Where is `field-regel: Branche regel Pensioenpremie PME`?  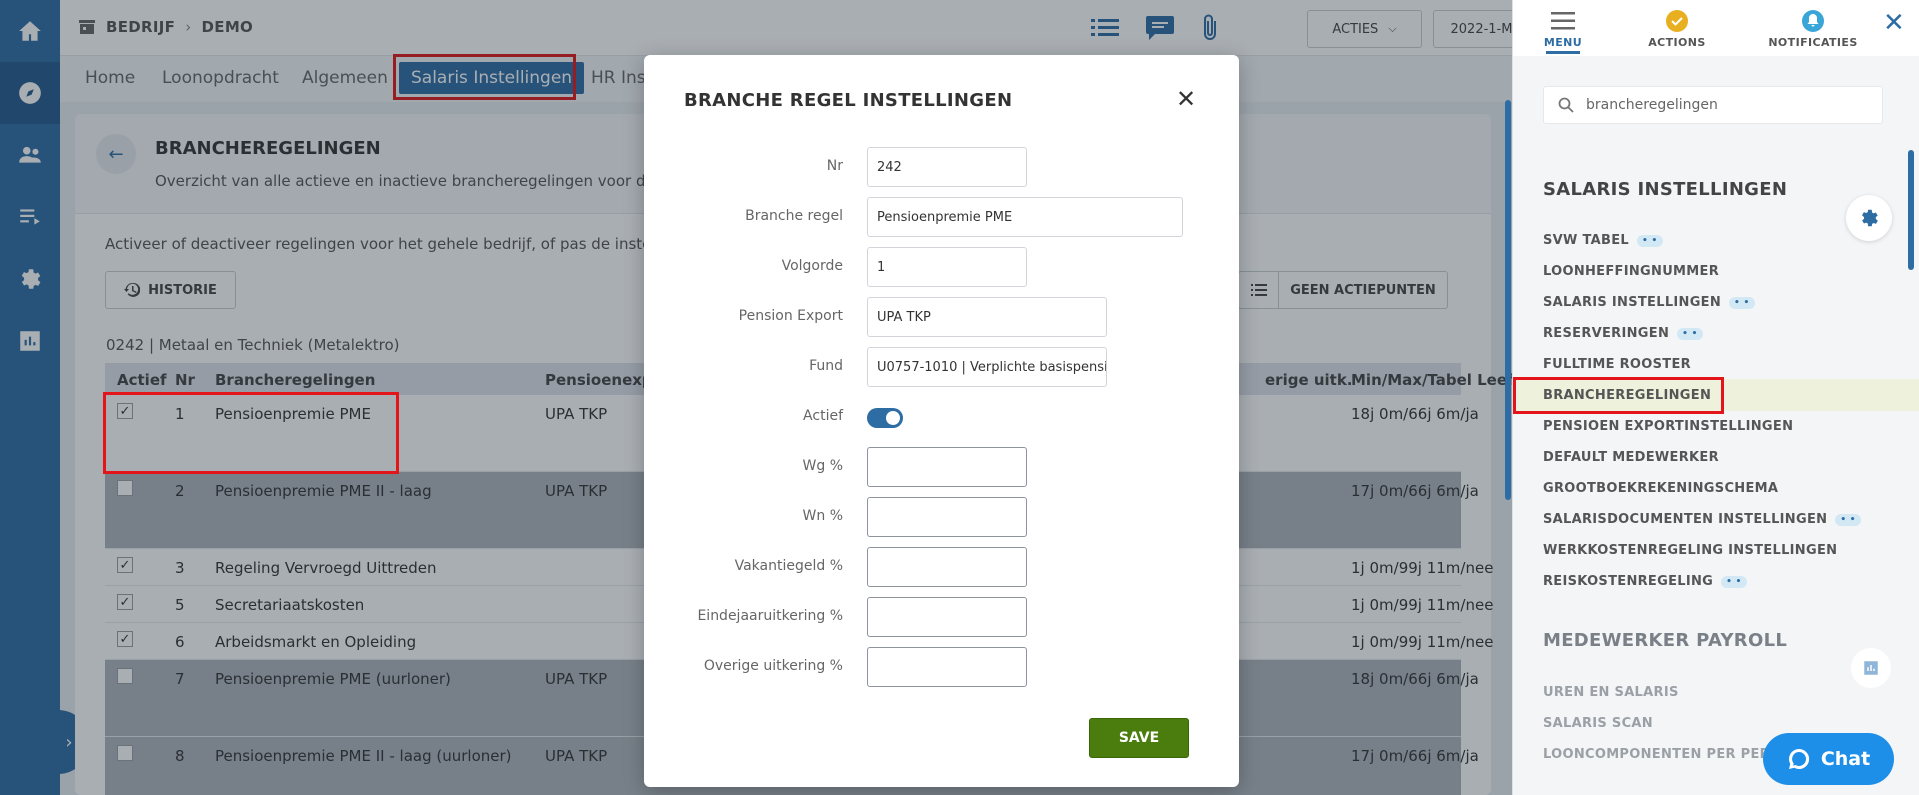 field-regel: Branche regel Pensioenpremie PME is located at coordinates (941, 217).